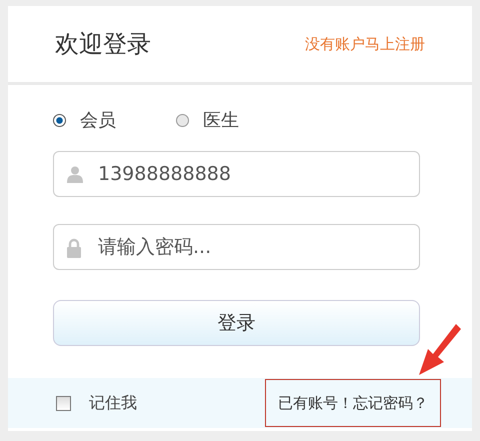 This screenshot has width=480, height=441. What do you see at coordinates (207, 120) in the screenshot?
I see `role-radio: 医生` at bounding box center [207, 120].